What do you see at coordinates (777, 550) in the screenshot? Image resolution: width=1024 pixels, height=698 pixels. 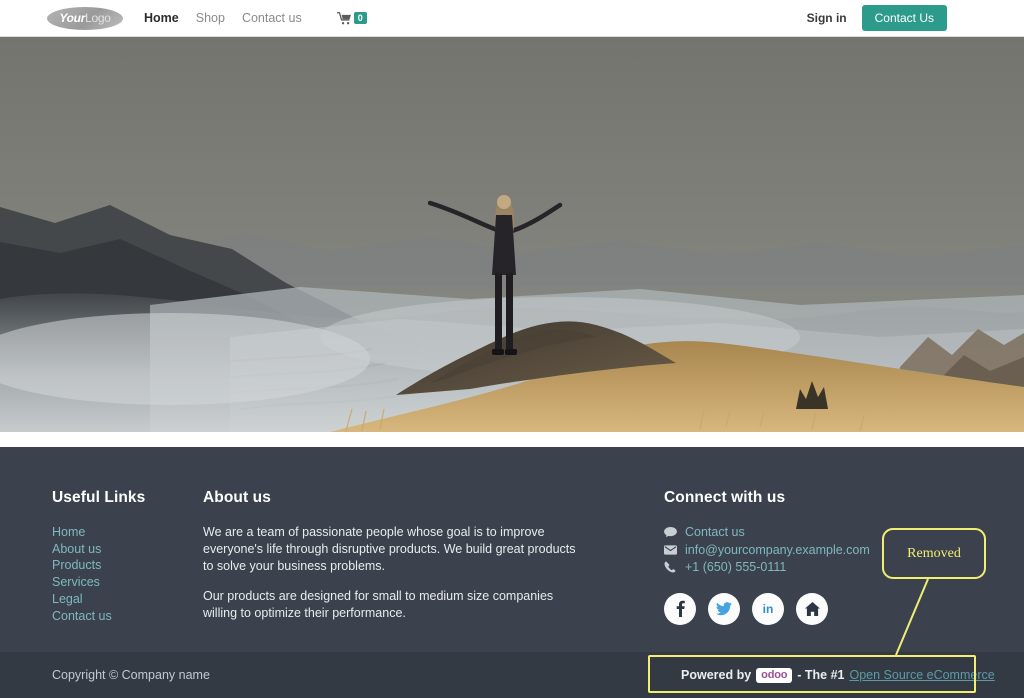 I see `contact-link-email: info@yourcompany.example.com` at bounding box center [777, 550].